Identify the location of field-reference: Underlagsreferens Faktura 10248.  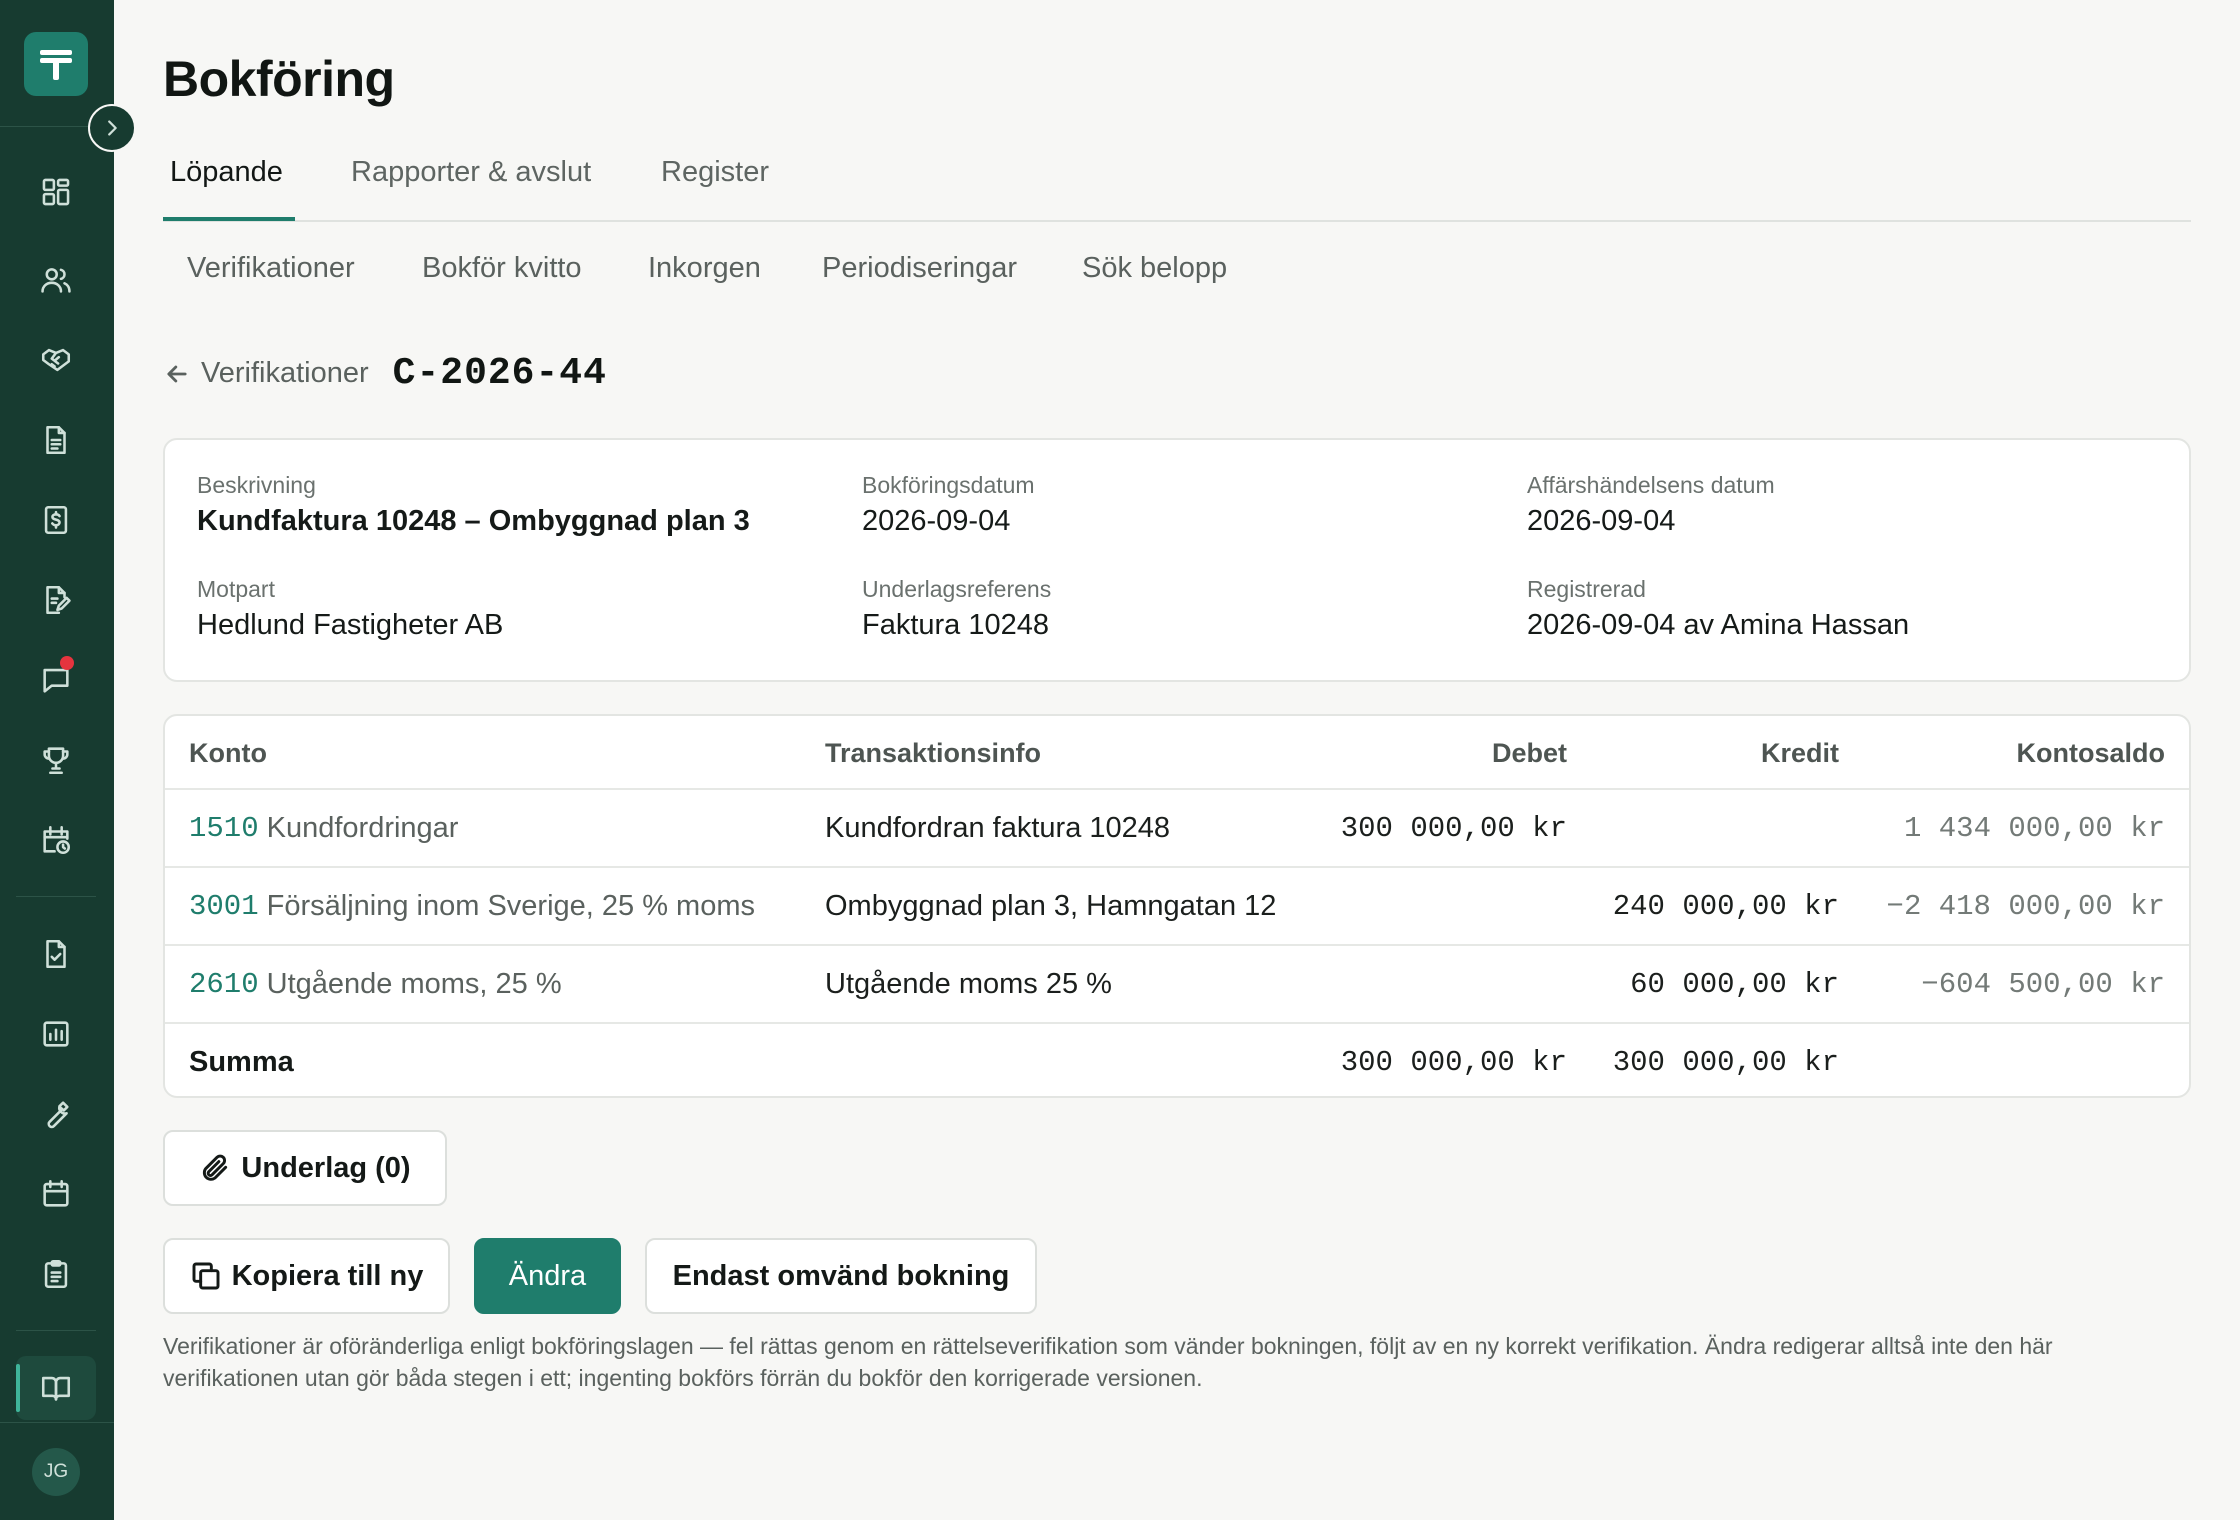
(956, 609).